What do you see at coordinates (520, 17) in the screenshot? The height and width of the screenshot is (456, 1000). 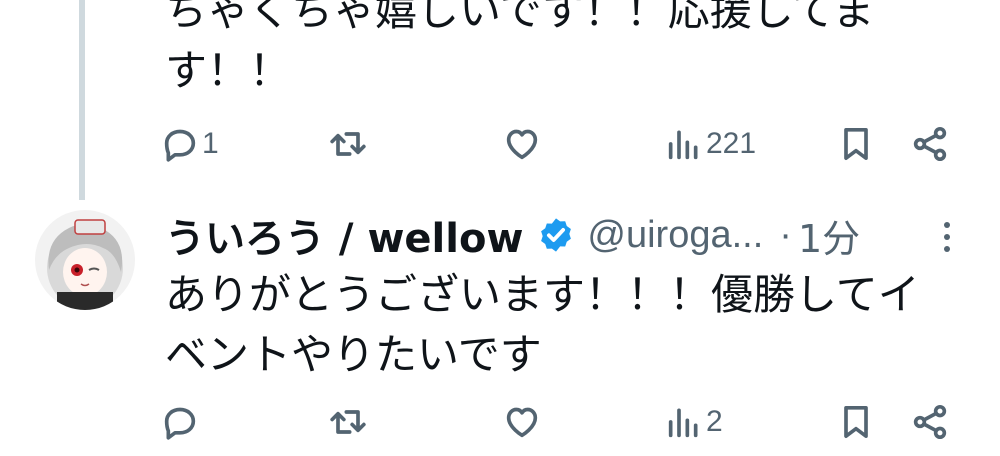 I see `post-1-text-line-1: ちゃくちゃ嬉しいです！！応援してま` at bounding box center [520, 17].